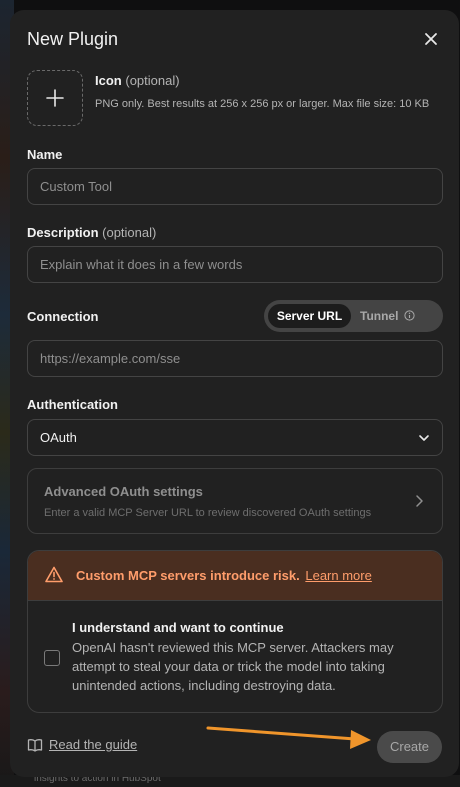  I want to click on risk-warning-text: Custom MCP servers introduce risk., so click(188, 575).